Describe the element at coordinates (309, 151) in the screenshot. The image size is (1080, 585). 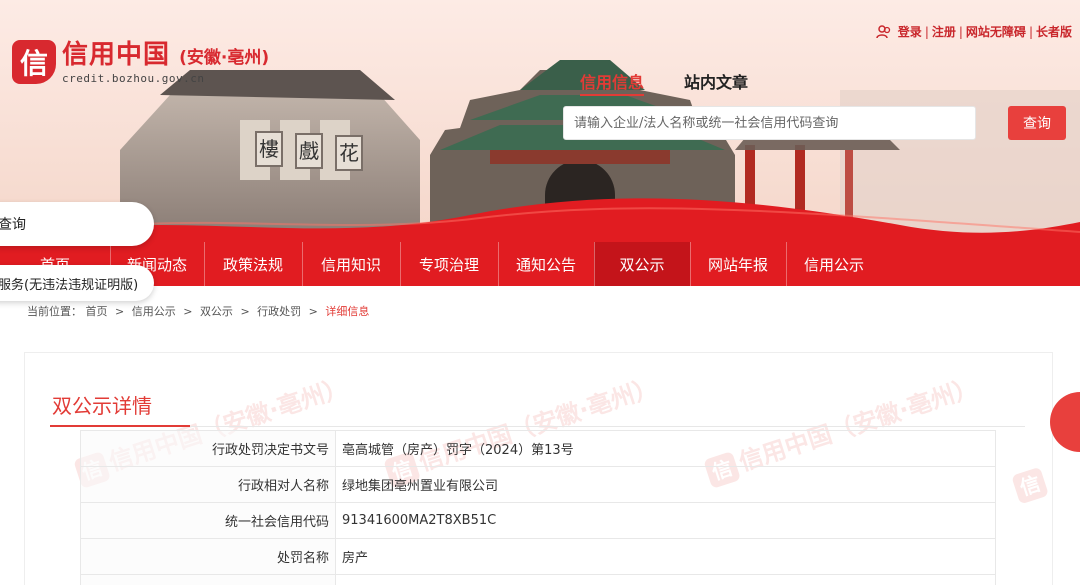
I see `banner-sign-2: 戲` at that location.